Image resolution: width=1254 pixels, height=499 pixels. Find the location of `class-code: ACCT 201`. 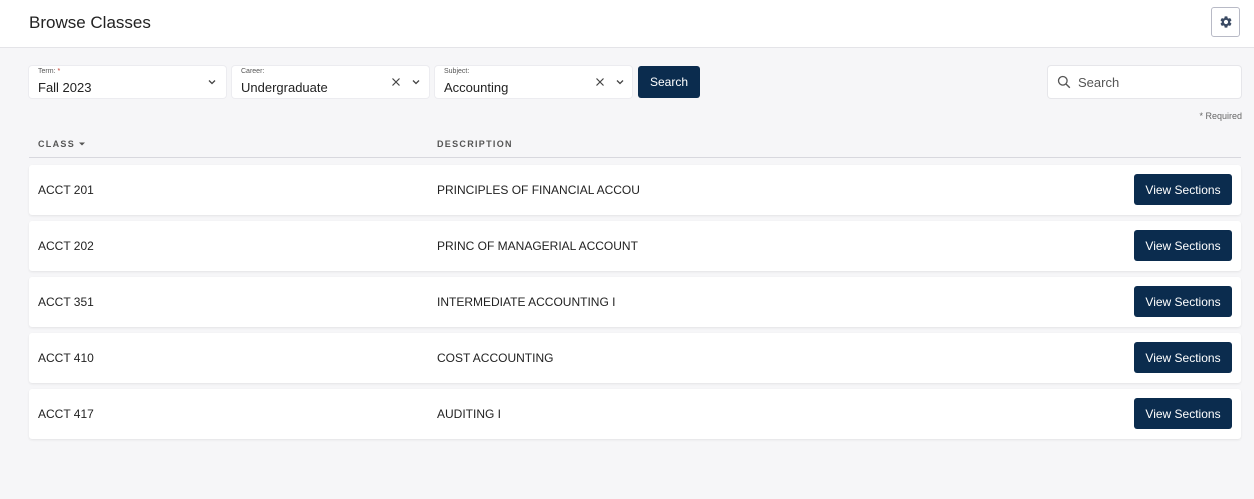

class-code: ACCT 201 is located at coordinates (66, 190).